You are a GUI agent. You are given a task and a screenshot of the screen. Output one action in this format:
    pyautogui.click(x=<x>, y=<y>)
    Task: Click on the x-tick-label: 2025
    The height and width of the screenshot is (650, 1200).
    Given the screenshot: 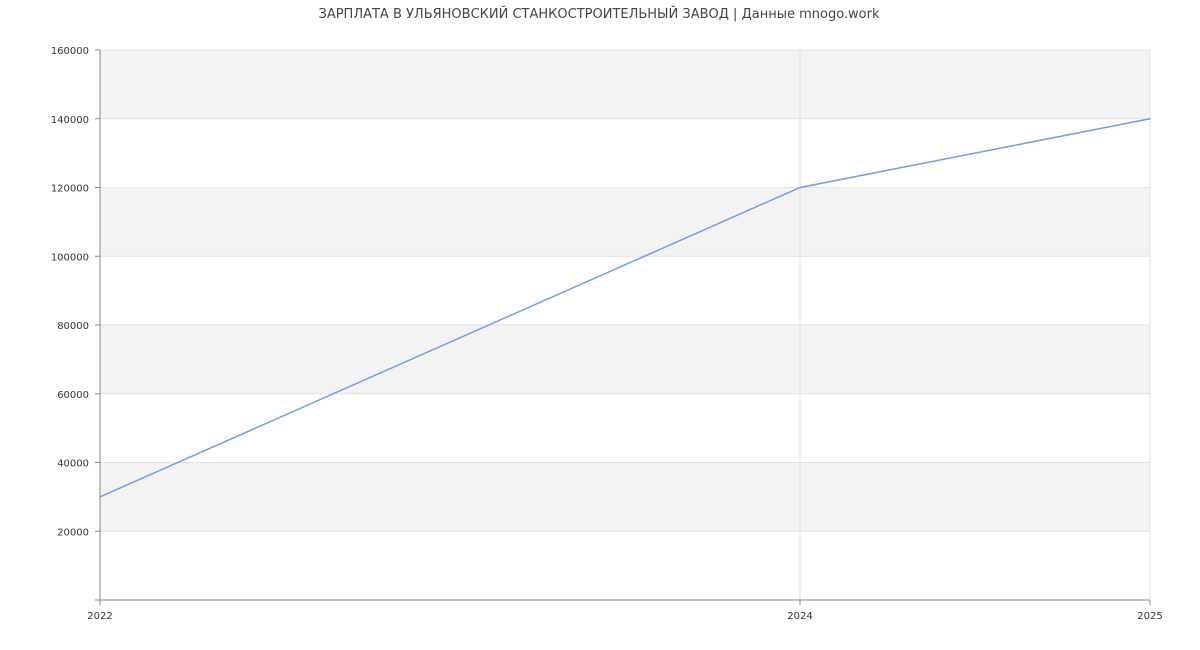 What is the action you would take?
    pyautogui.click(x=1149, y=616)
    